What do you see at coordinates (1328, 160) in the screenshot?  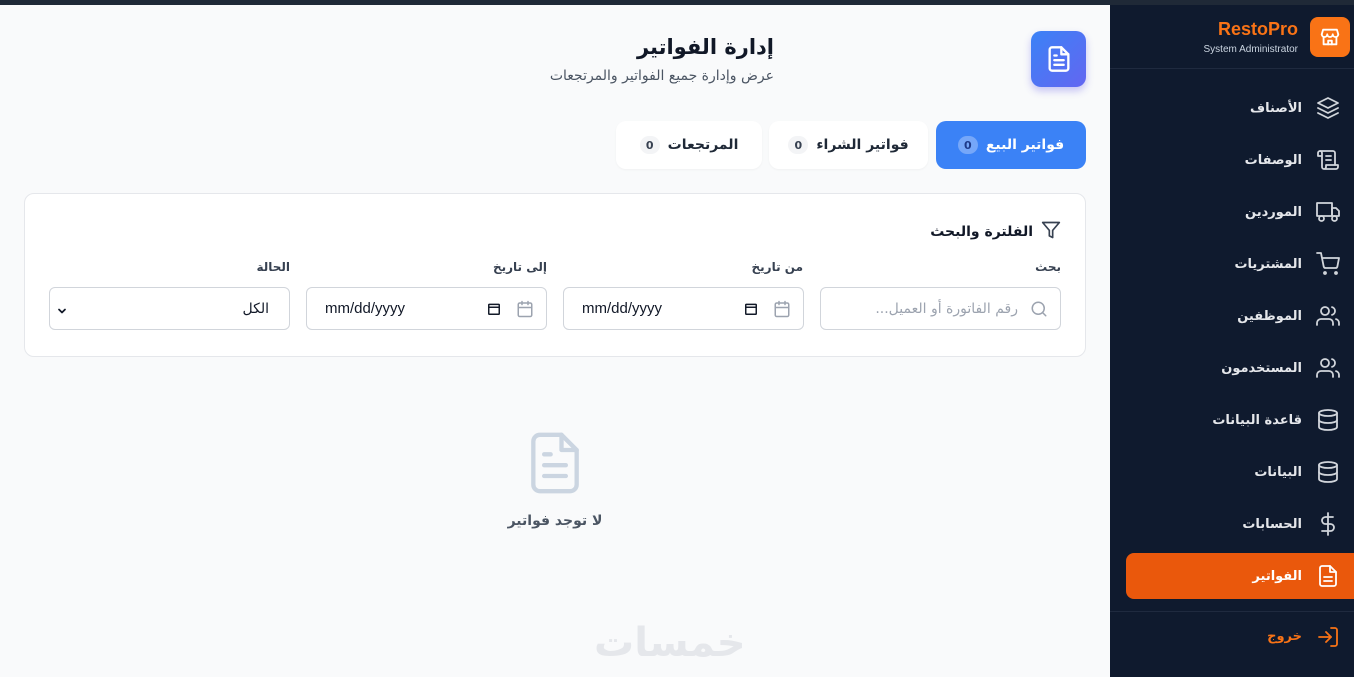 I see `scroll-icon` at bounding box center [1328, 160].